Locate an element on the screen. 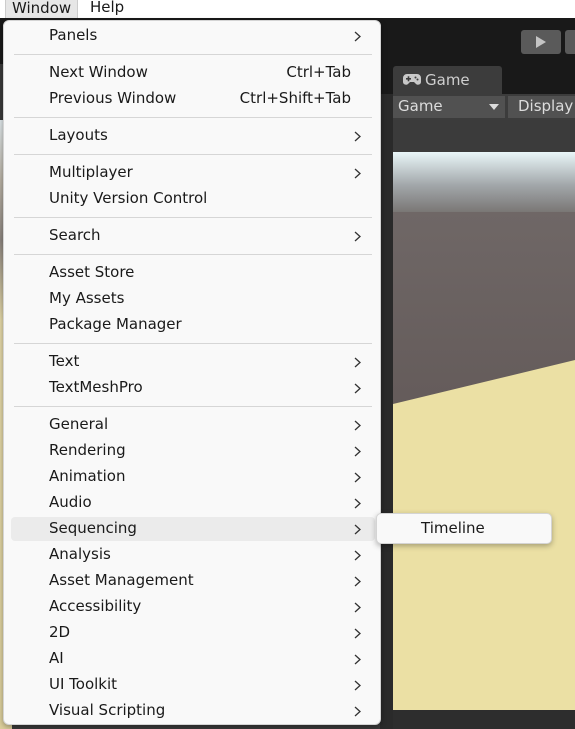 This screenshot has height=729, width=575. menu-item-label: Audio is located at coordinates (70, 502).